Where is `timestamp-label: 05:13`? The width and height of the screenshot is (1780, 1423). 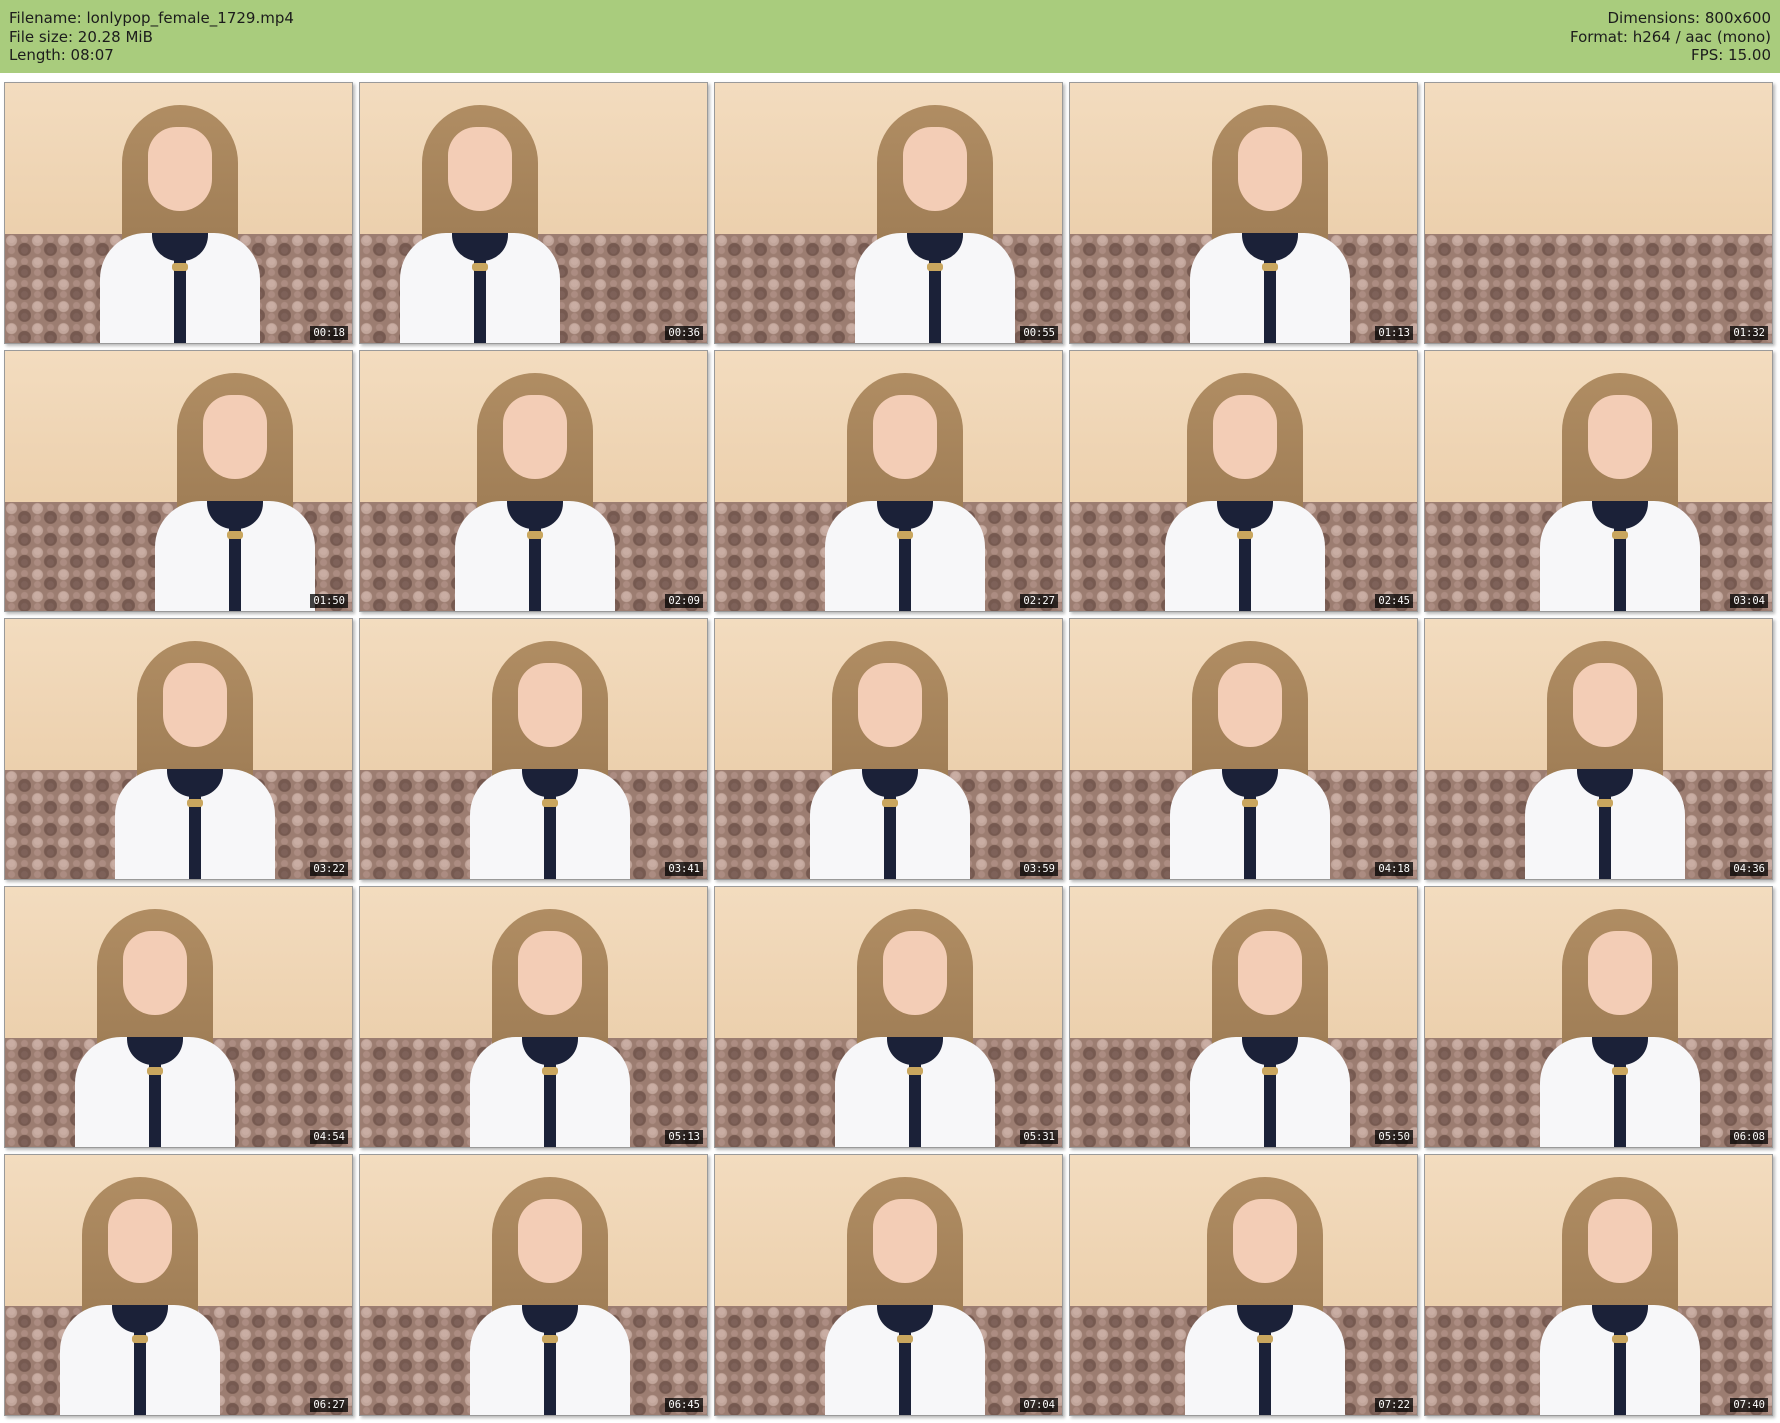 timestamp-label: 05:13 is located at coordinates (684, 1137).